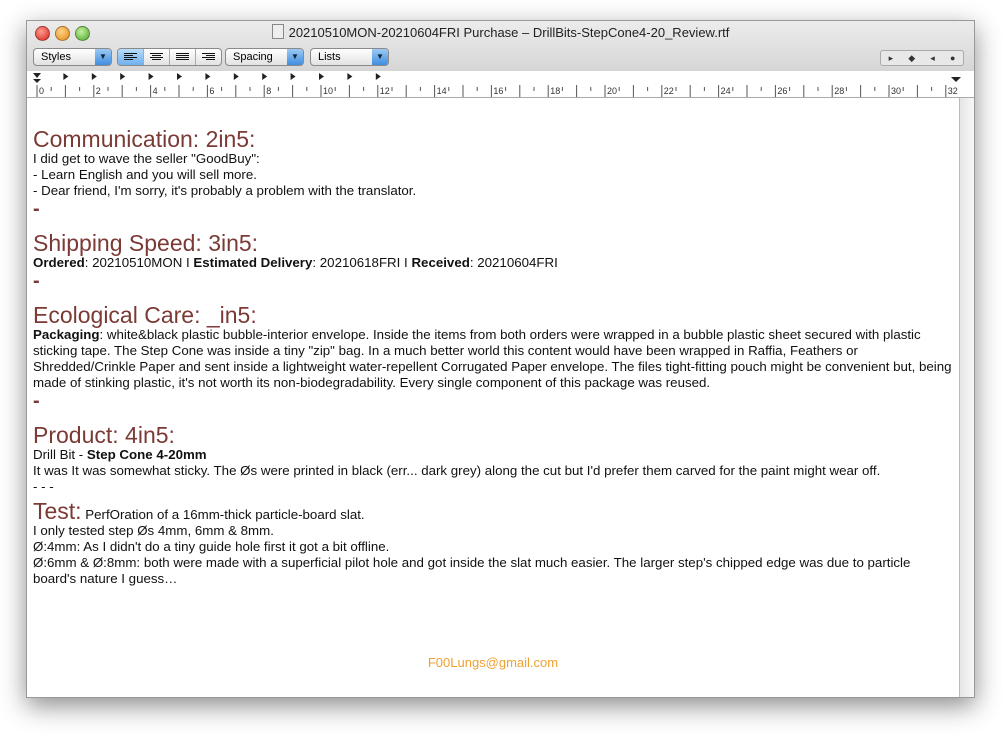 The image size is (1003, 738). I want to click on tab-stops-control: ▸ ◆ ◂ ●, so click(922, 58).